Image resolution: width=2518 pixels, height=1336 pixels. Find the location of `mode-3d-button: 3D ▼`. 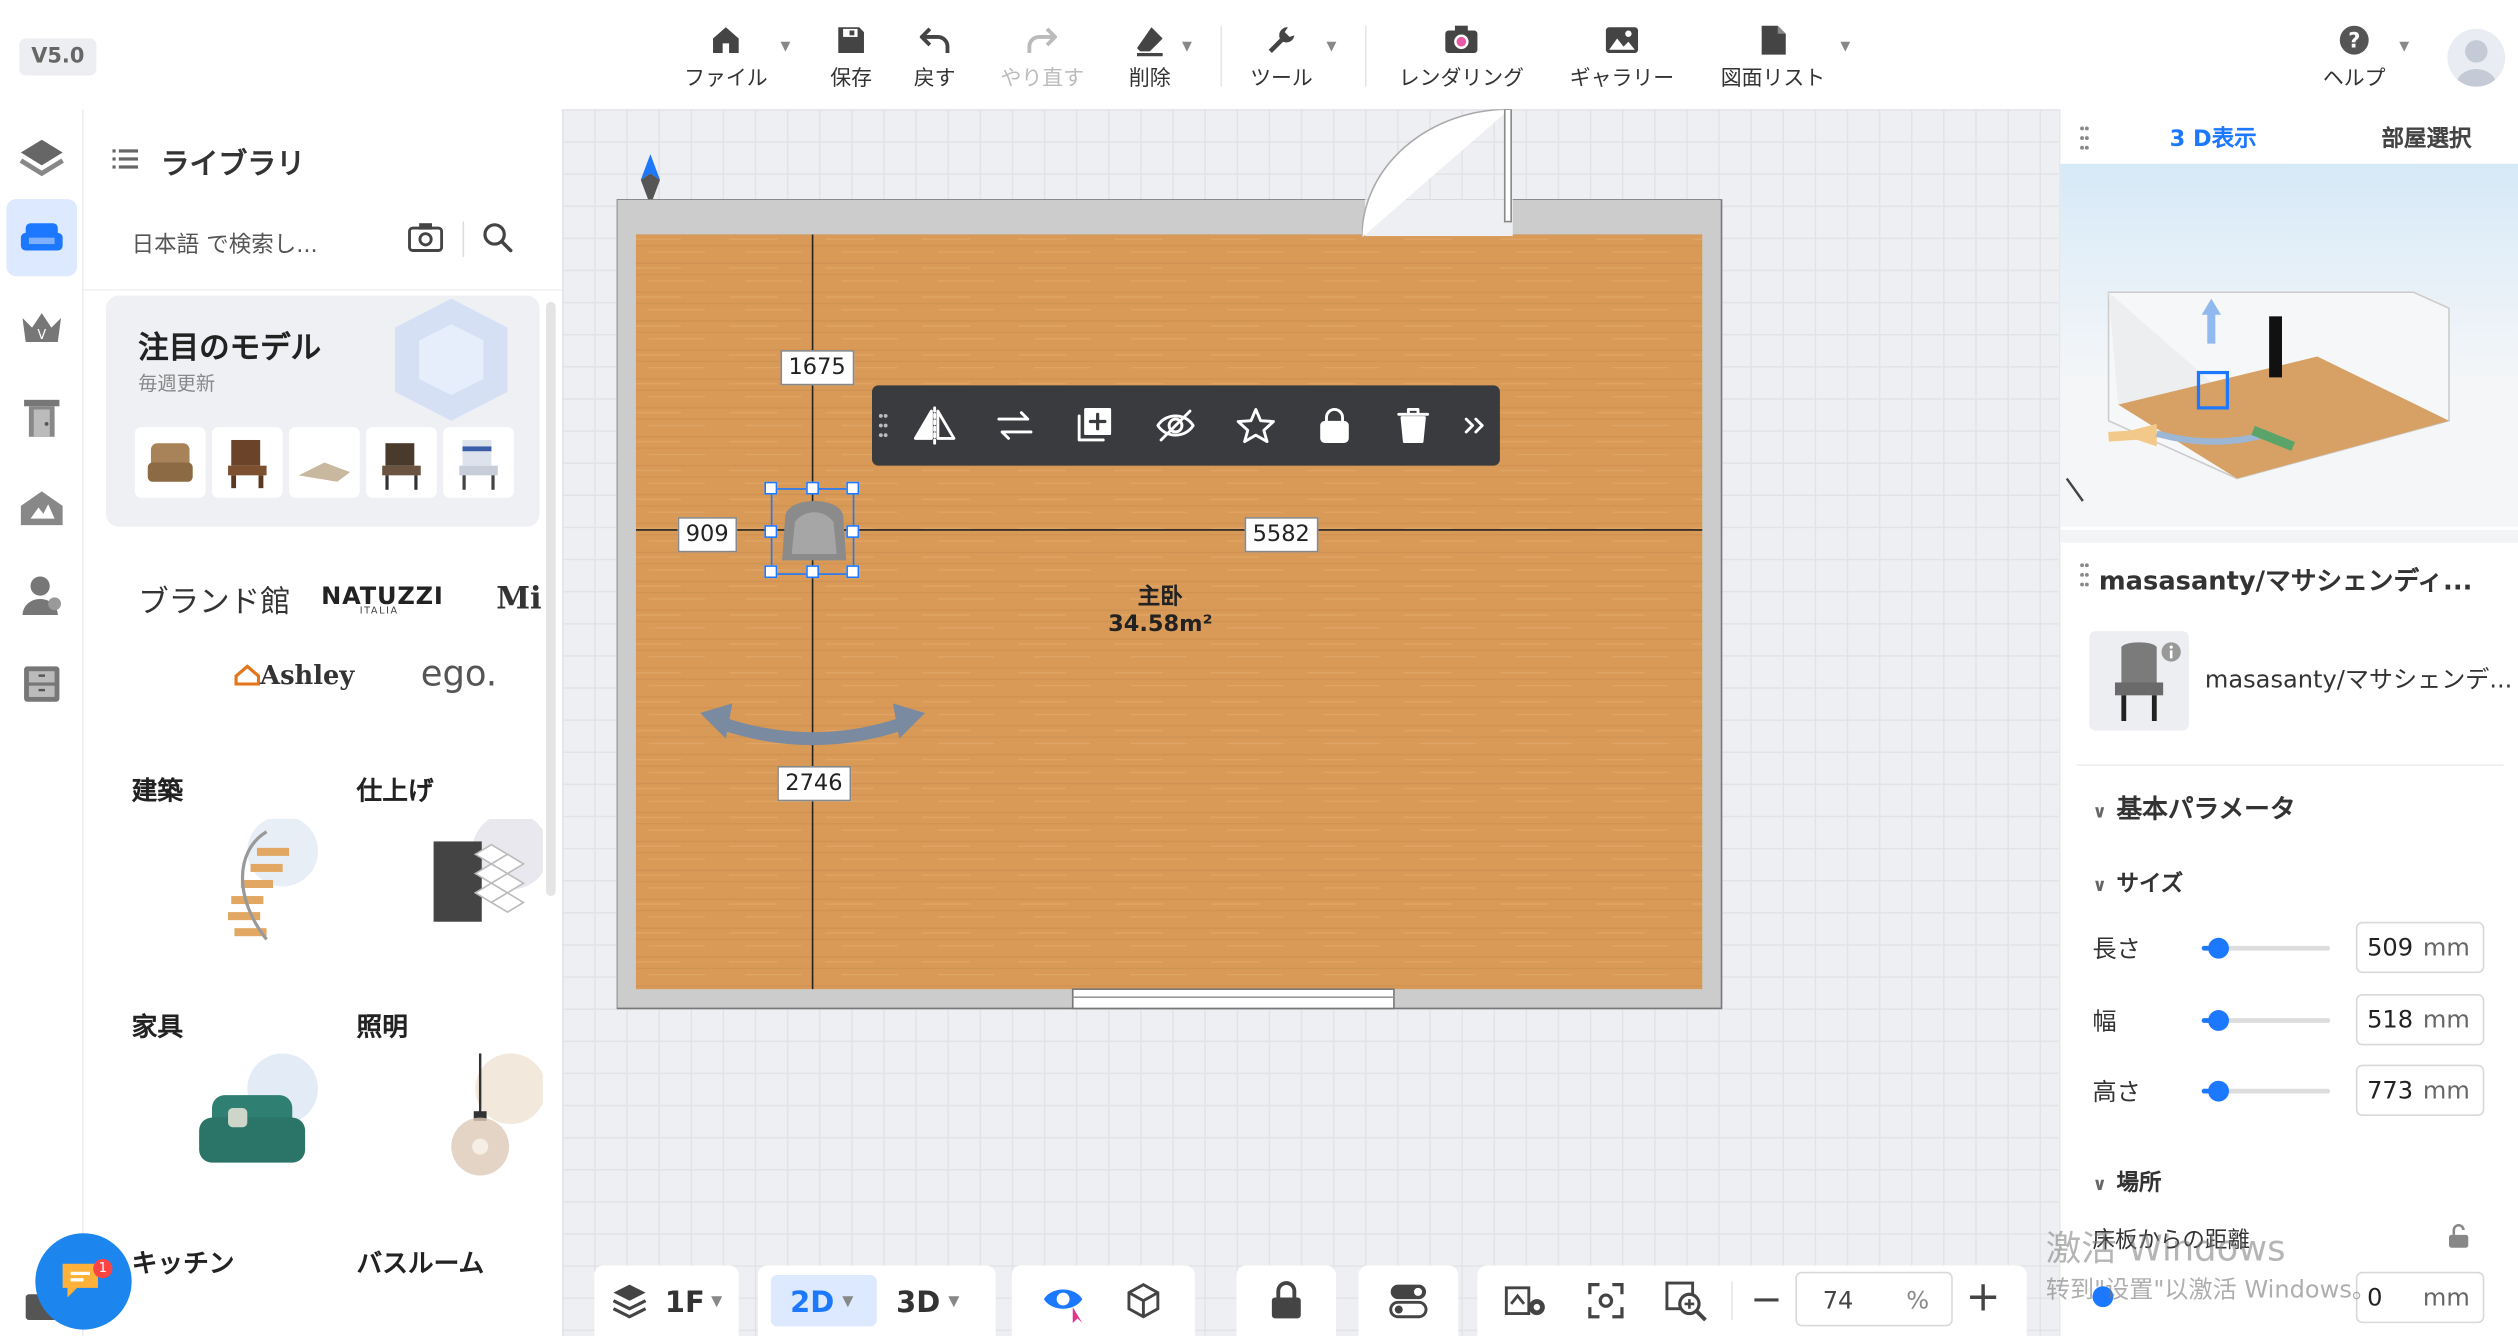

mode-3d-button: 3D ▼ is located at coordinates (927, 1302).